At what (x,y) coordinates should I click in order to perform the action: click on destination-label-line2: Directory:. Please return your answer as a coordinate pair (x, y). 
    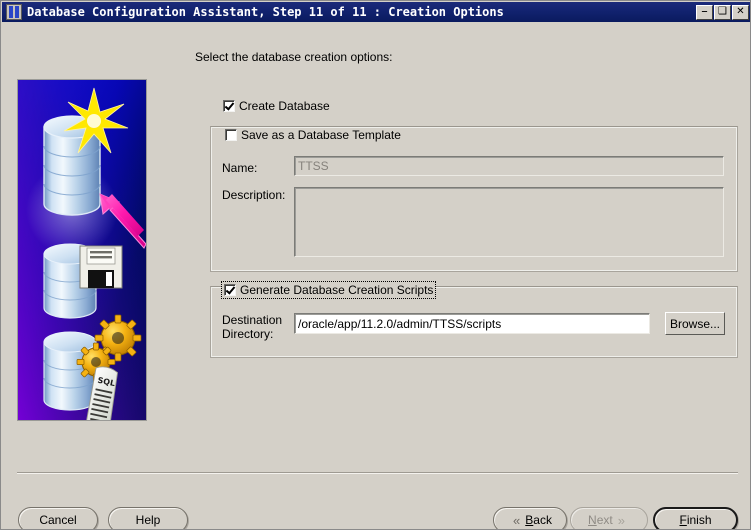
    Looking at the image, I should click on (248, 334).